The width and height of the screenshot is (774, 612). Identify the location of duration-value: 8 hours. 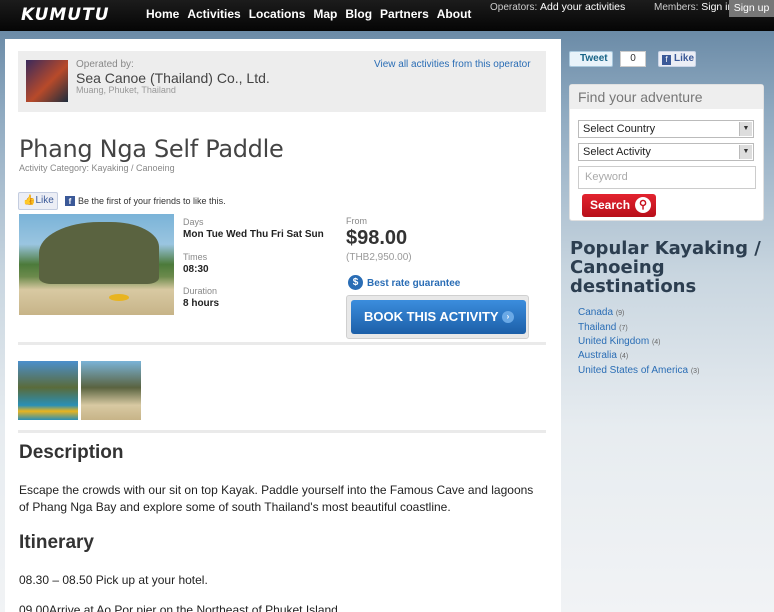
(201, 303).